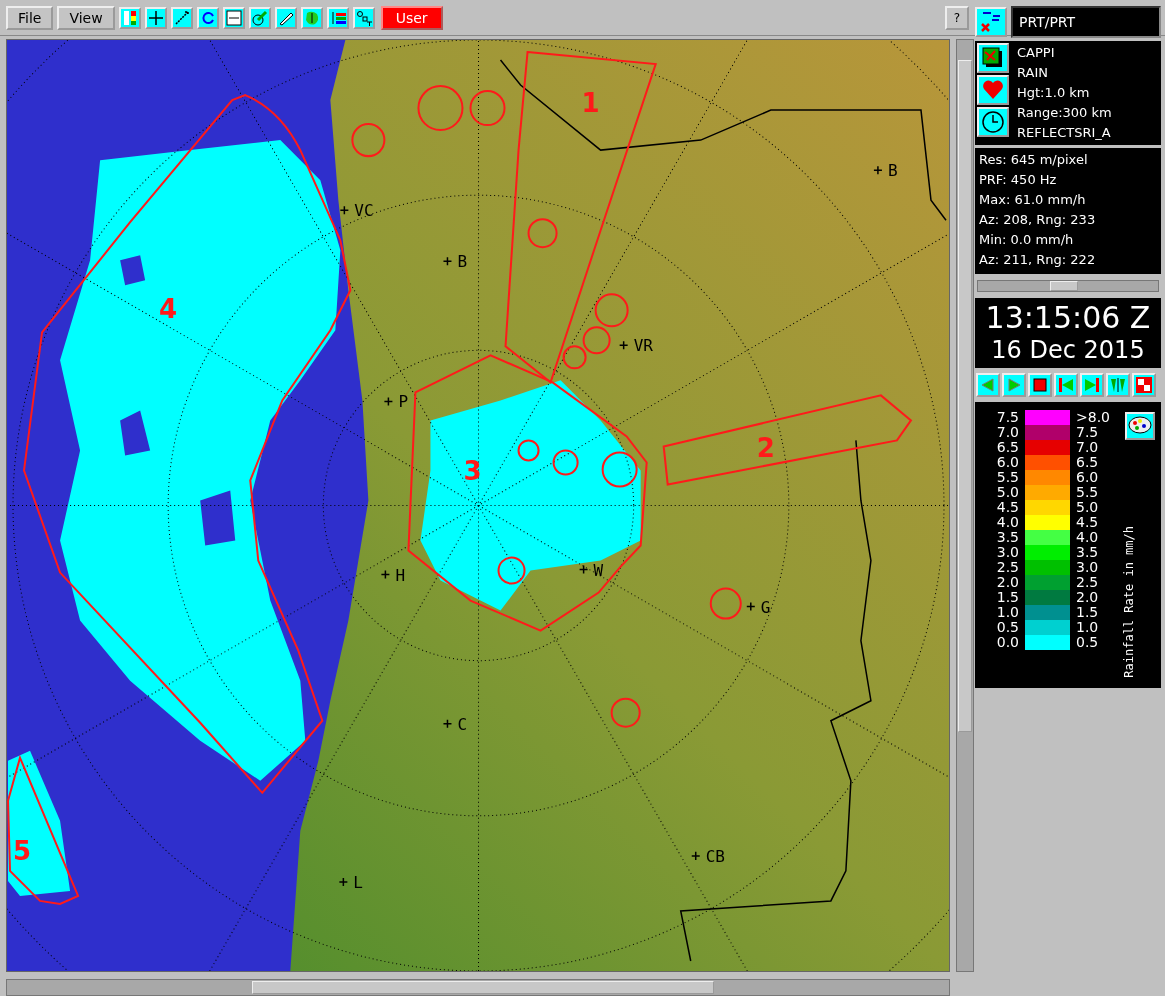 This screenshot has width=1165, height=996. Describe the element at coordinates (1086, 22) in the screenshot. I see `site-field: PRT/PRT` at that location.